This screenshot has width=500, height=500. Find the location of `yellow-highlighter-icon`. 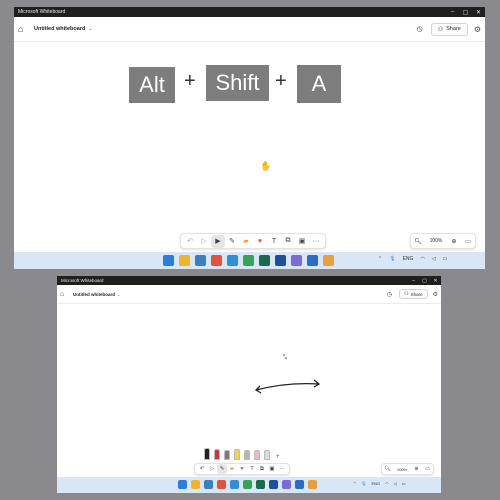

yellow-highlighter-icon is located at coordinates (237, 454).